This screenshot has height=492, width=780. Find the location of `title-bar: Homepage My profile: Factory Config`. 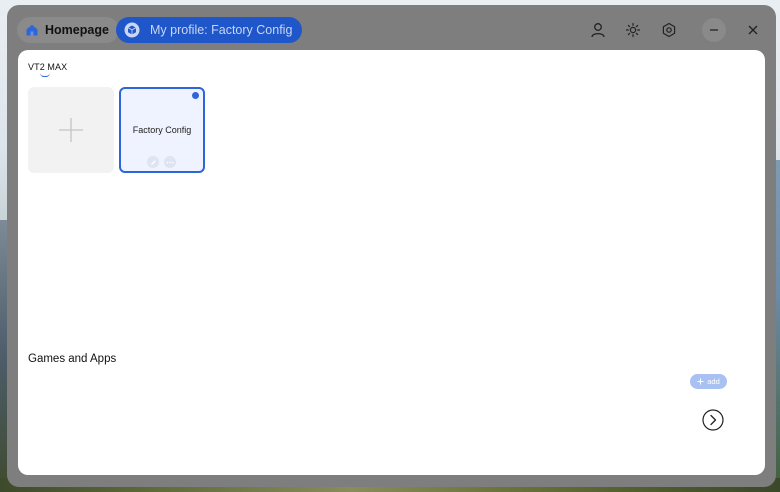

title-bar: Homepage My profile: Factory Config is located at coordinates (391, 28).